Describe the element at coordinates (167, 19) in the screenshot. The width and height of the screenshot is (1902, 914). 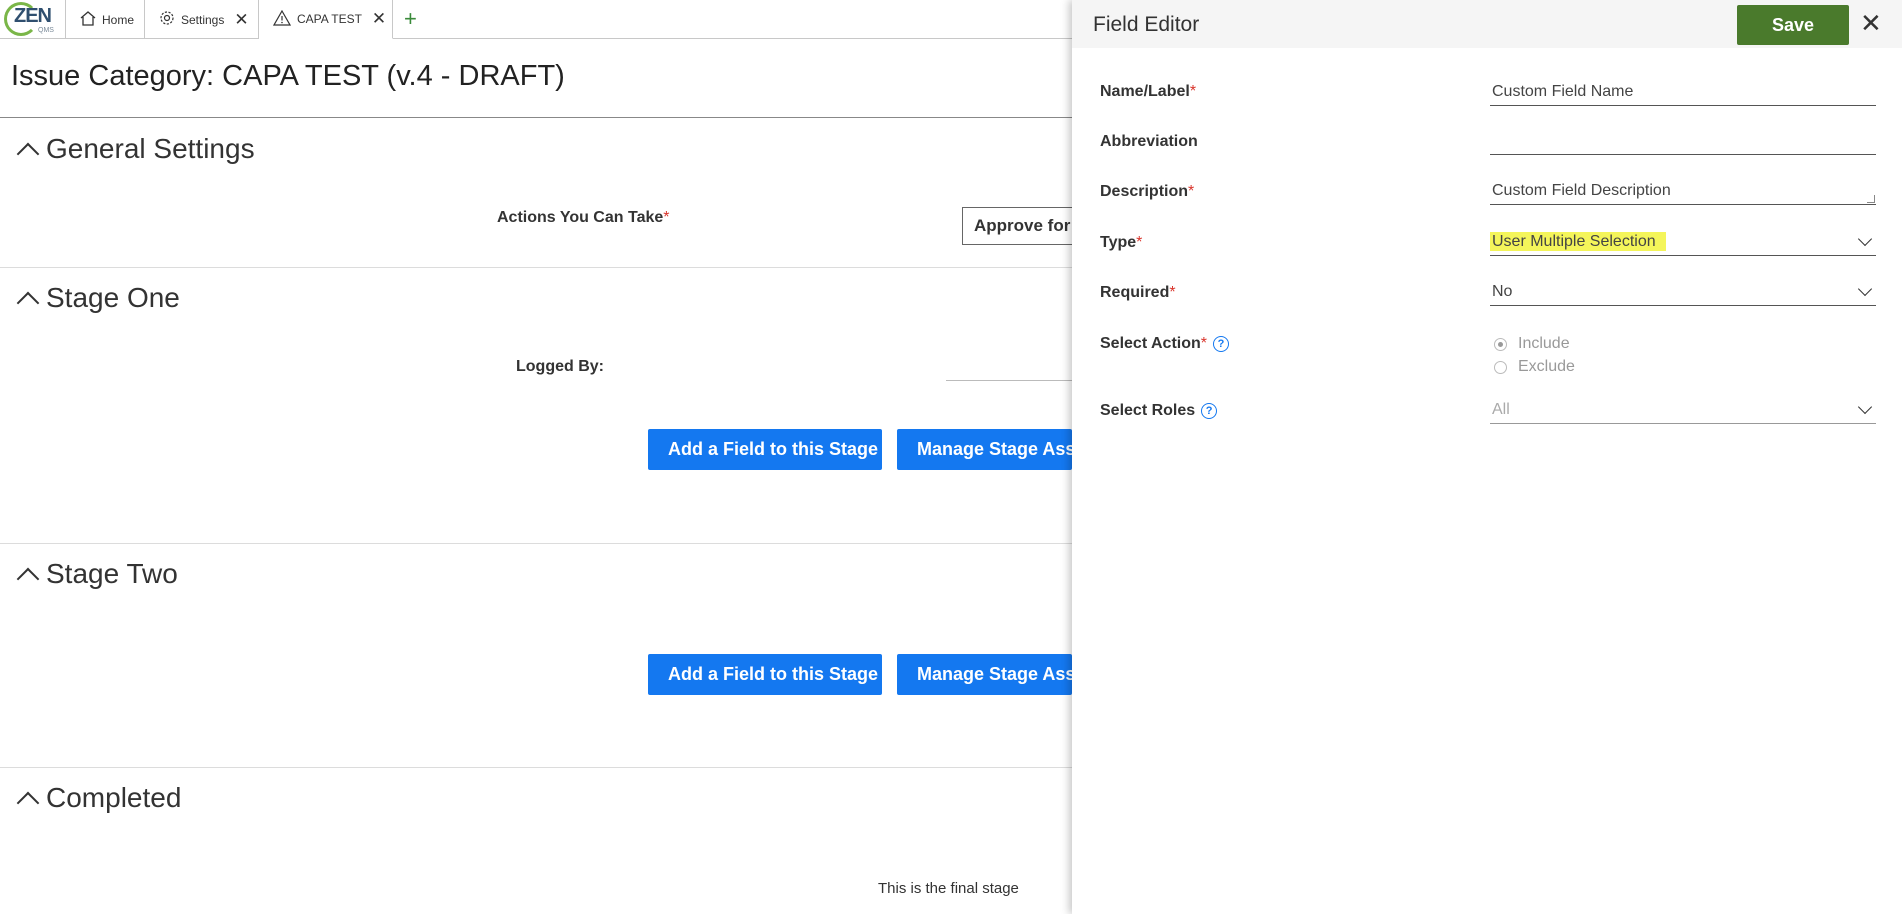
I see `gear-icon` at that location.